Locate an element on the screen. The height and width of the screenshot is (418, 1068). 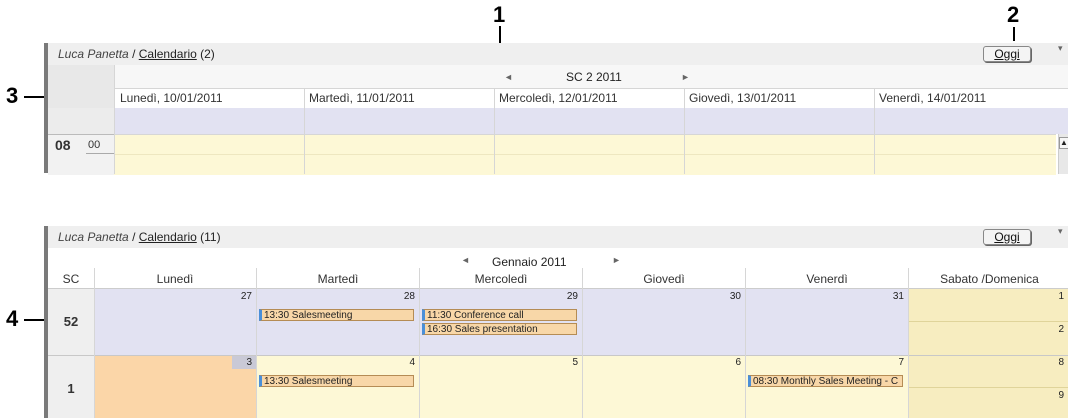
day-number: 8 is located at coordinates (1037, 362).